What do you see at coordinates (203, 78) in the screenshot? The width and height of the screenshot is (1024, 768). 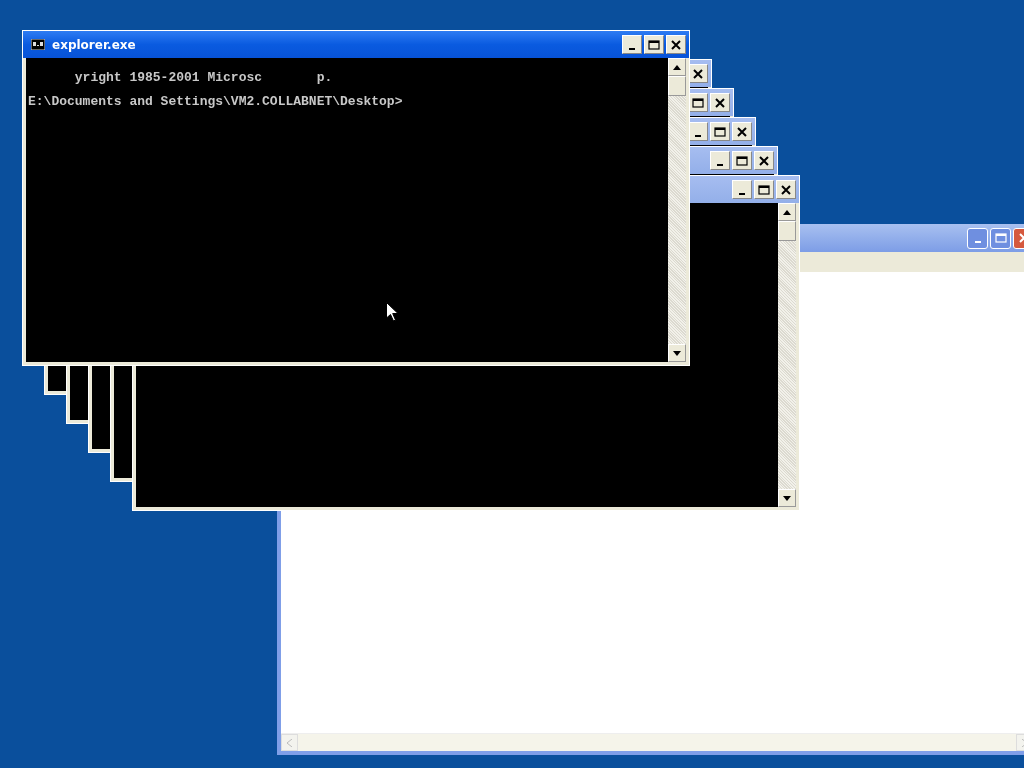 I see `console-line: yright 1985-2001 Microsc p.` at bounding box center [203, 78].